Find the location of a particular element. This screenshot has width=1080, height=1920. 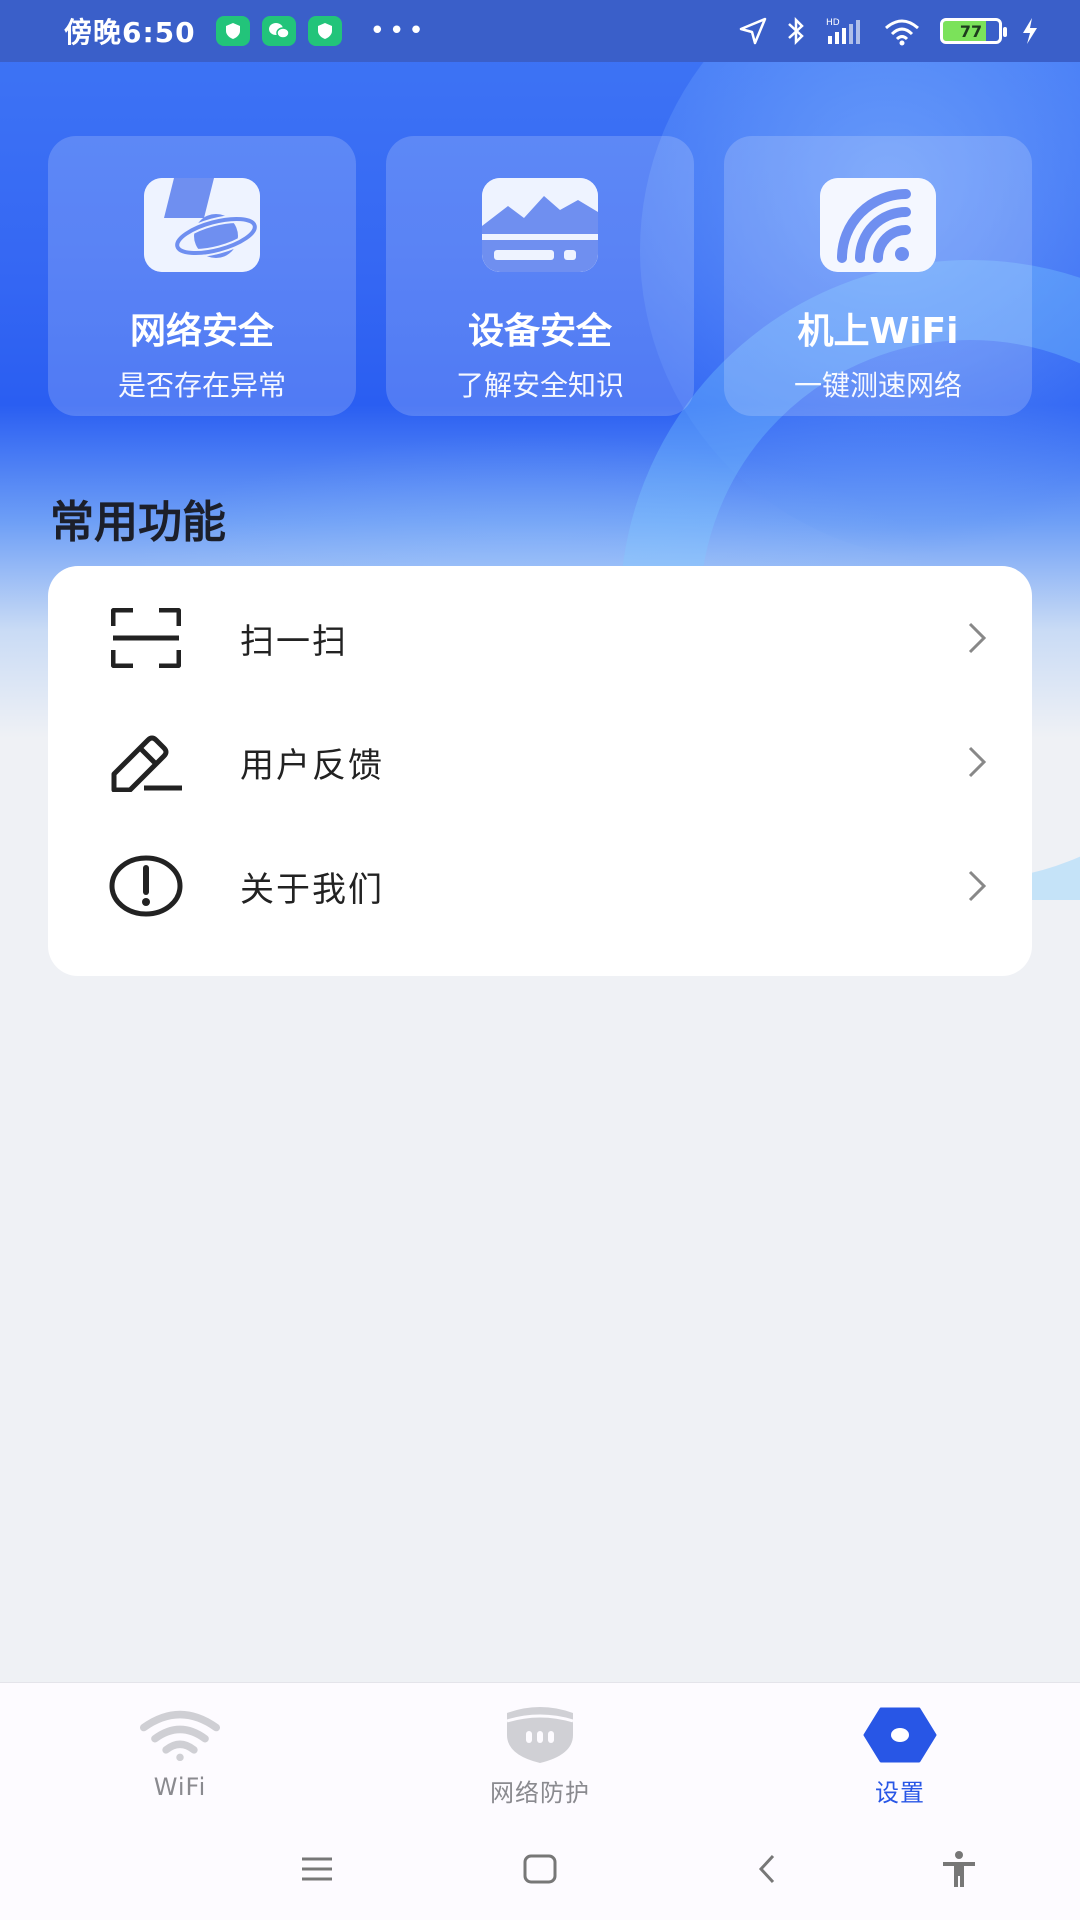

tab-label: WiFi is located at coordinates (180, 1787).